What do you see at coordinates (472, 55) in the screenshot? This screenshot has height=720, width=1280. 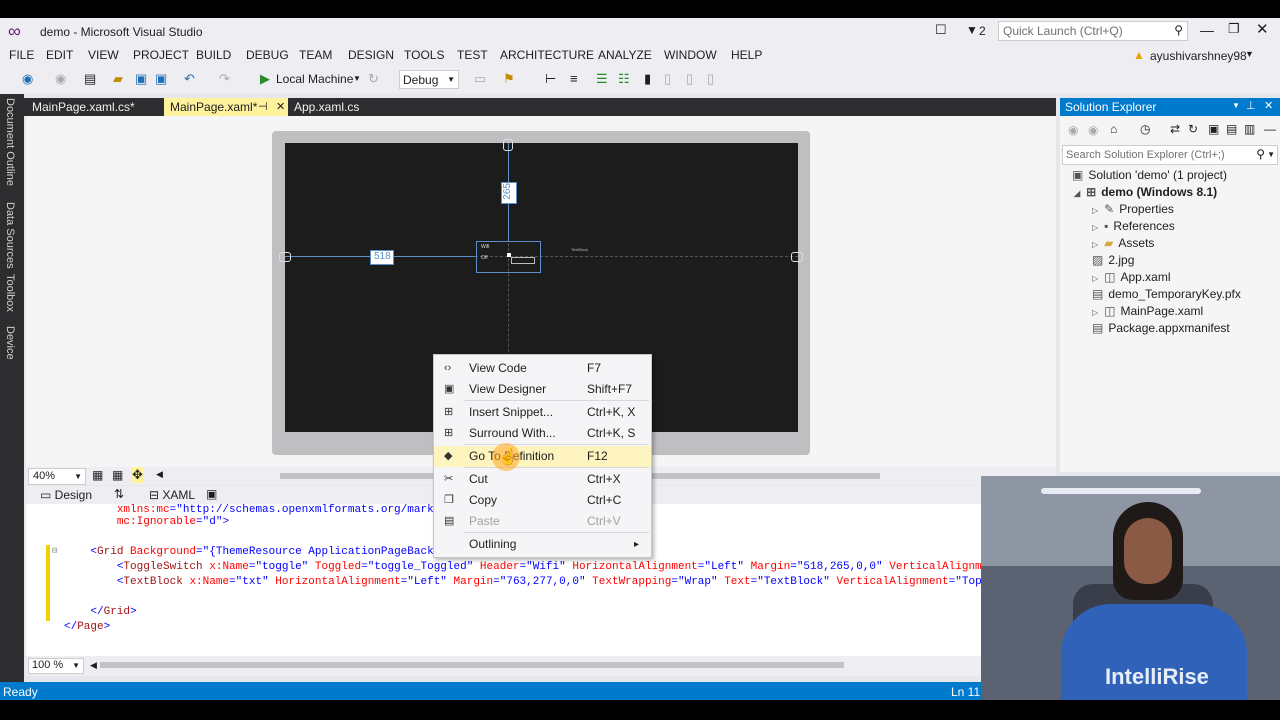 I see `menu-test: TEST` at bounding box center [472, 55].